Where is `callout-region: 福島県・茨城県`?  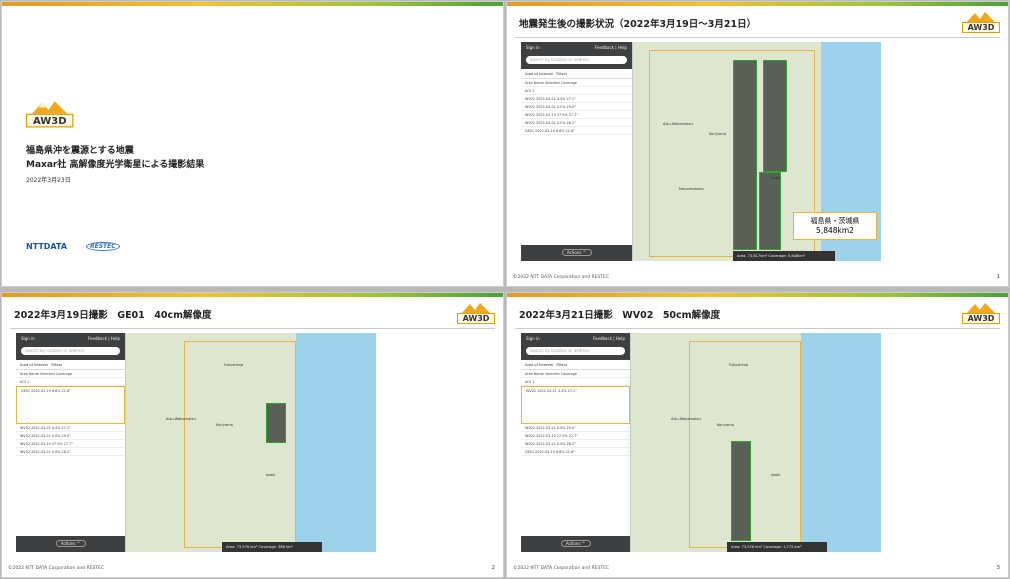
callout-region: 福島県・茨城県 is located at coordinates (835, 221).